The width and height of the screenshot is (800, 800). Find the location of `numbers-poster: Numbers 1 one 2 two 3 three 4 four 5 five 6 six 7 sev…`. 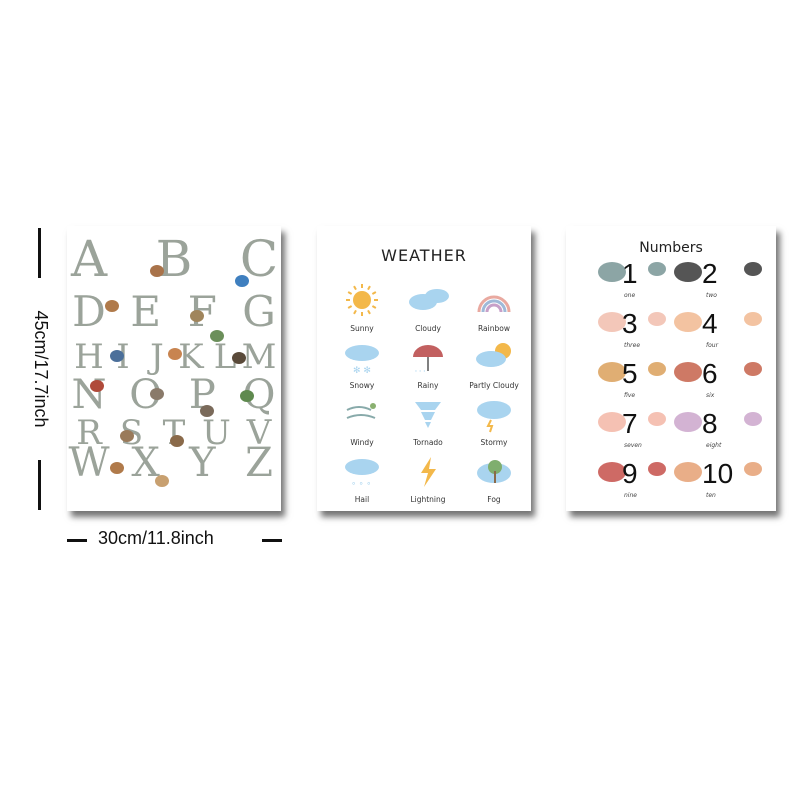

numbers-poster: Numbers 1 one 2 two 3 three 4 four 5 five 6 six 7 sev… is located at coordinates (671, 368).